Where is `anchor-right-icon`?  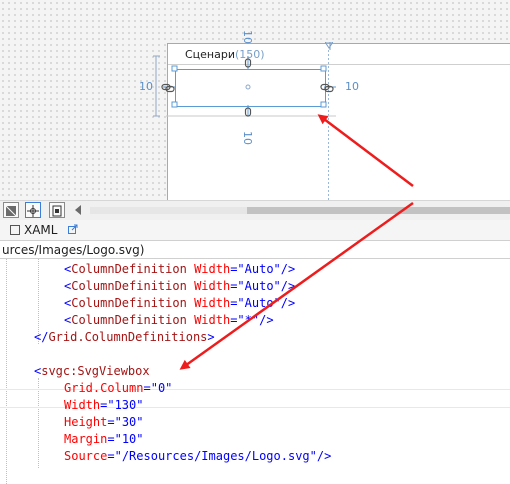 anchor-right-icon is located at coordinates (327, 88).